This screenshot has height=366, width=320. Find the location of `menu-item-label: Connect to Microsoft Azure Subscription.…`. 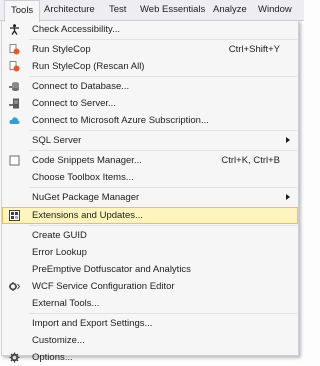

menu-item-label: Connect to Microsoft Azure Subscription.… is located at coordinates (120, 120).